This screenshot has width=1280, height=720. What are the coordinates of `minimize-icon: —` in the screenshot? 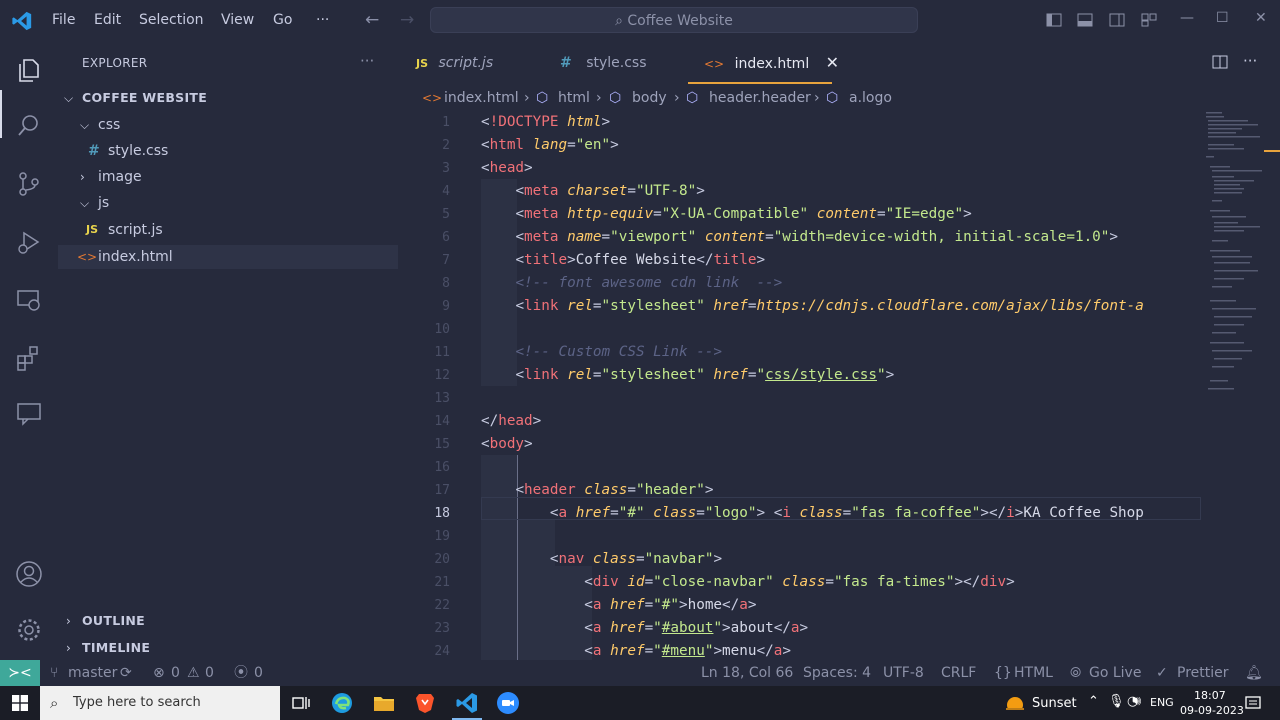 It's located at (1187, 18).